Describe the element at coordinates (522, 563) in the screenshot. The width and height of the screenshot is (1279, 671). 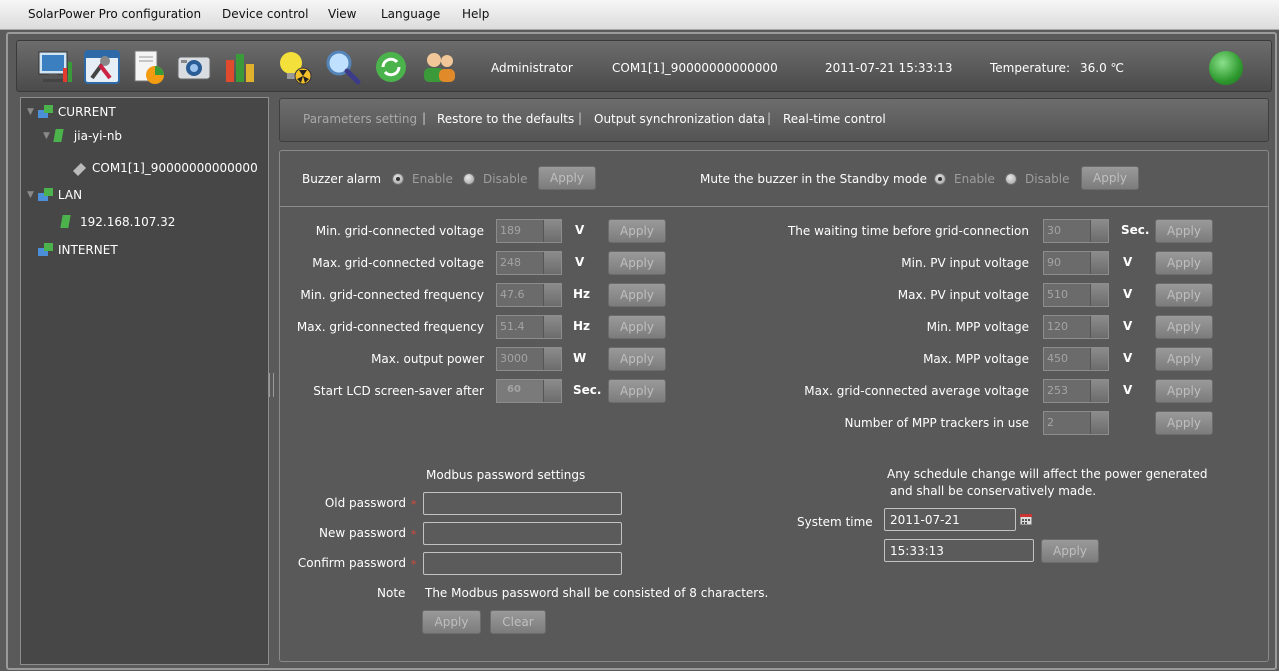
I see `confirm-password-input` at that location.